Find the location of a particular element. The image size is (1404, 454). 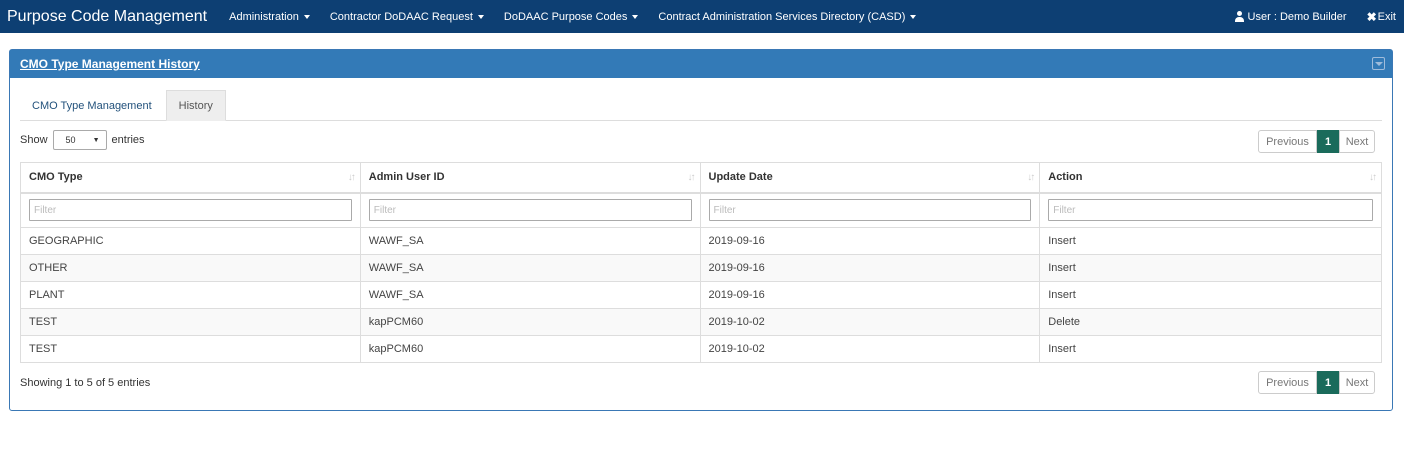

exit-label: Exit is located at coordinates (1386, 16).